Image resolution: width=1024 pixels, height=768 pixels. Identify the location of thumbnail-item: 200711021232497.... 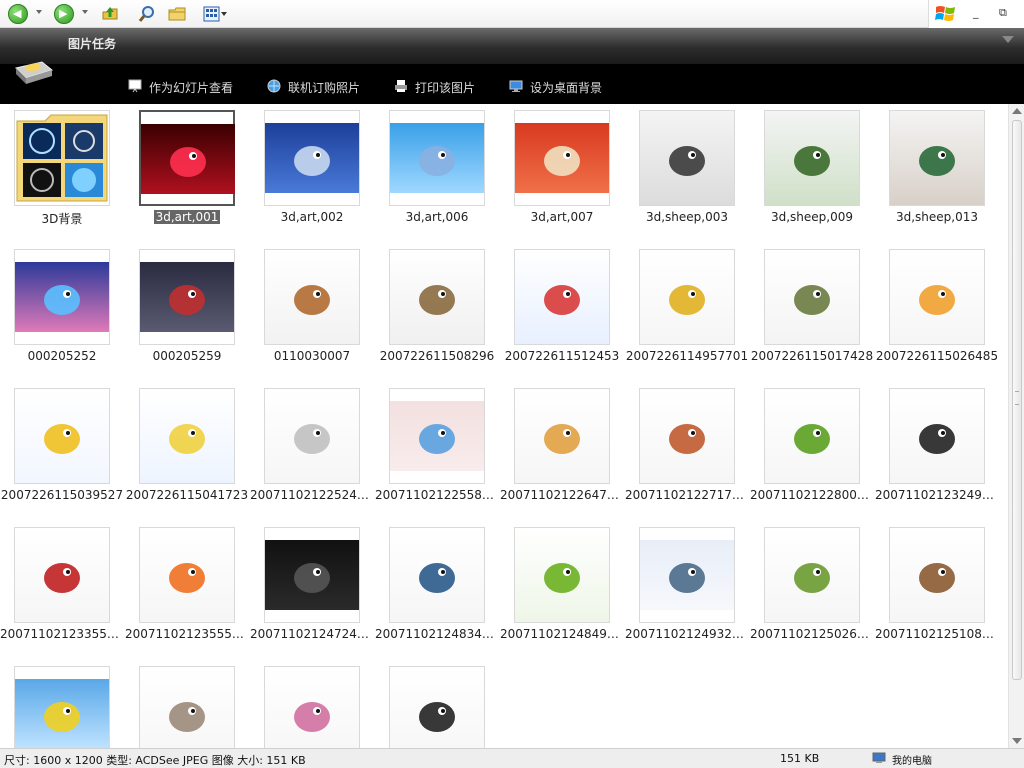
(937, 447).